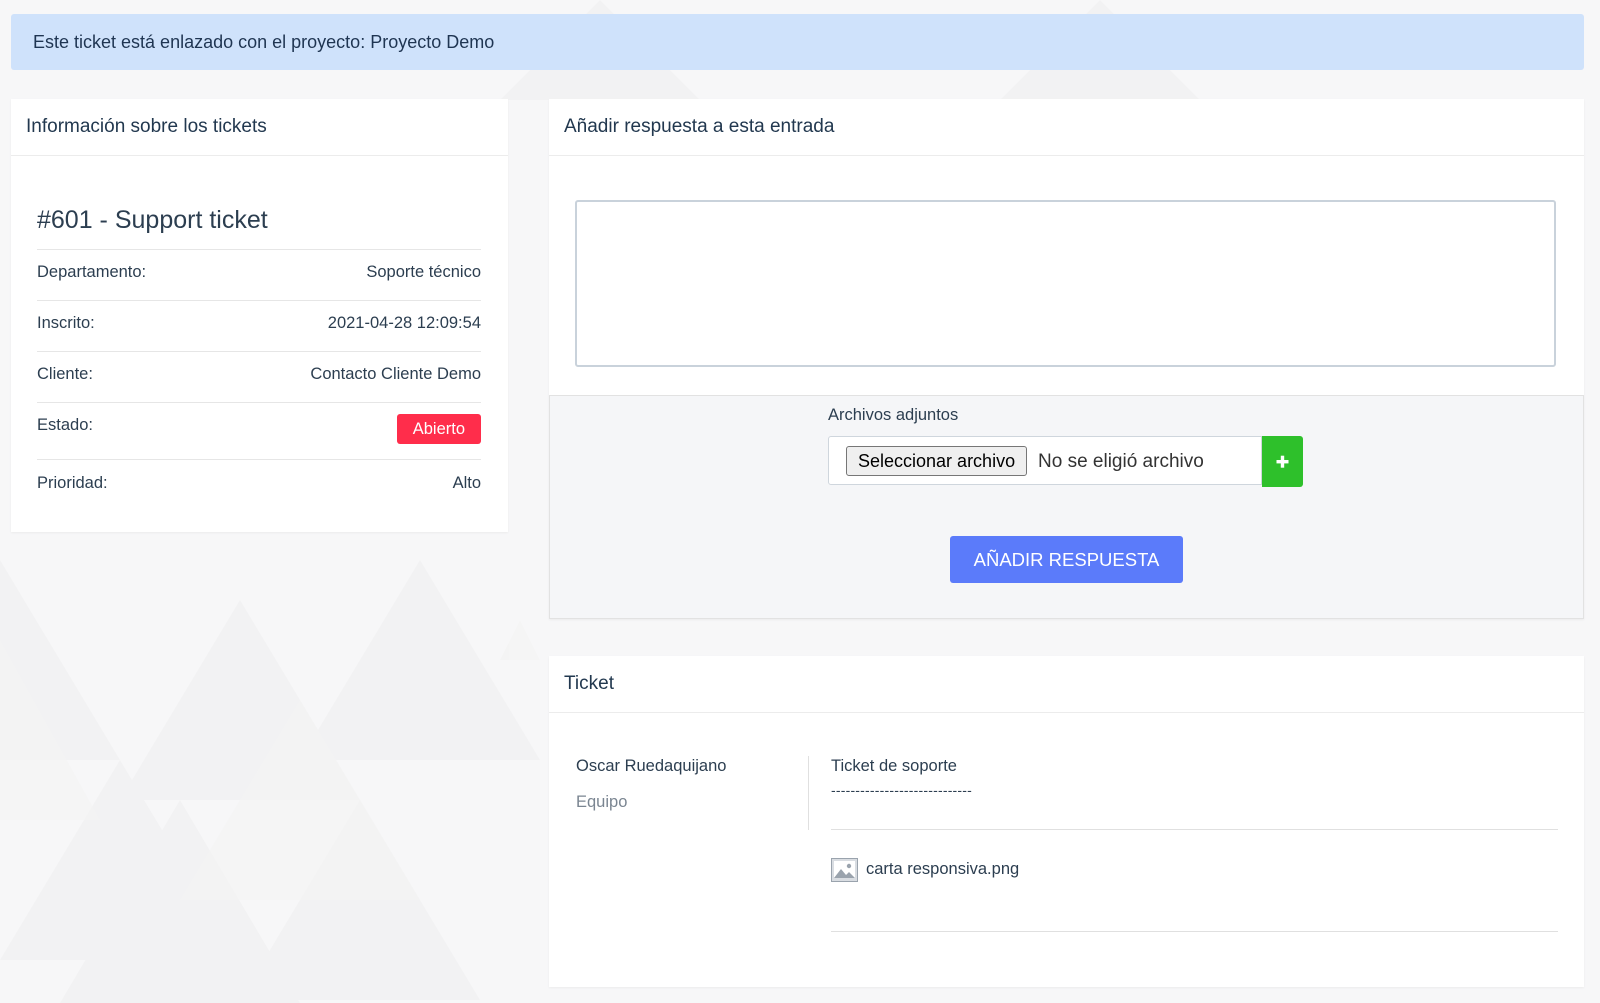 This screenshot has width=1600, height=1003. I want to click on department-value: Soporte técnico, so click(423, 272).